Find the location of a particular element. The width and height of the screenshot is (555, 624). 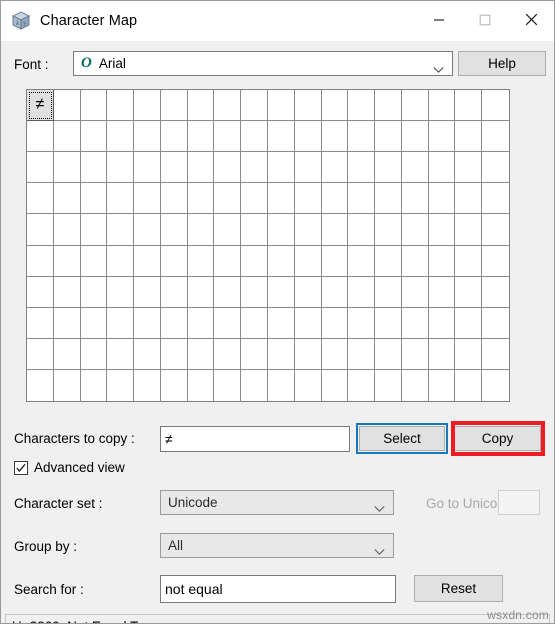

font-combobox: O Arial is located at coordinates (263, 63).